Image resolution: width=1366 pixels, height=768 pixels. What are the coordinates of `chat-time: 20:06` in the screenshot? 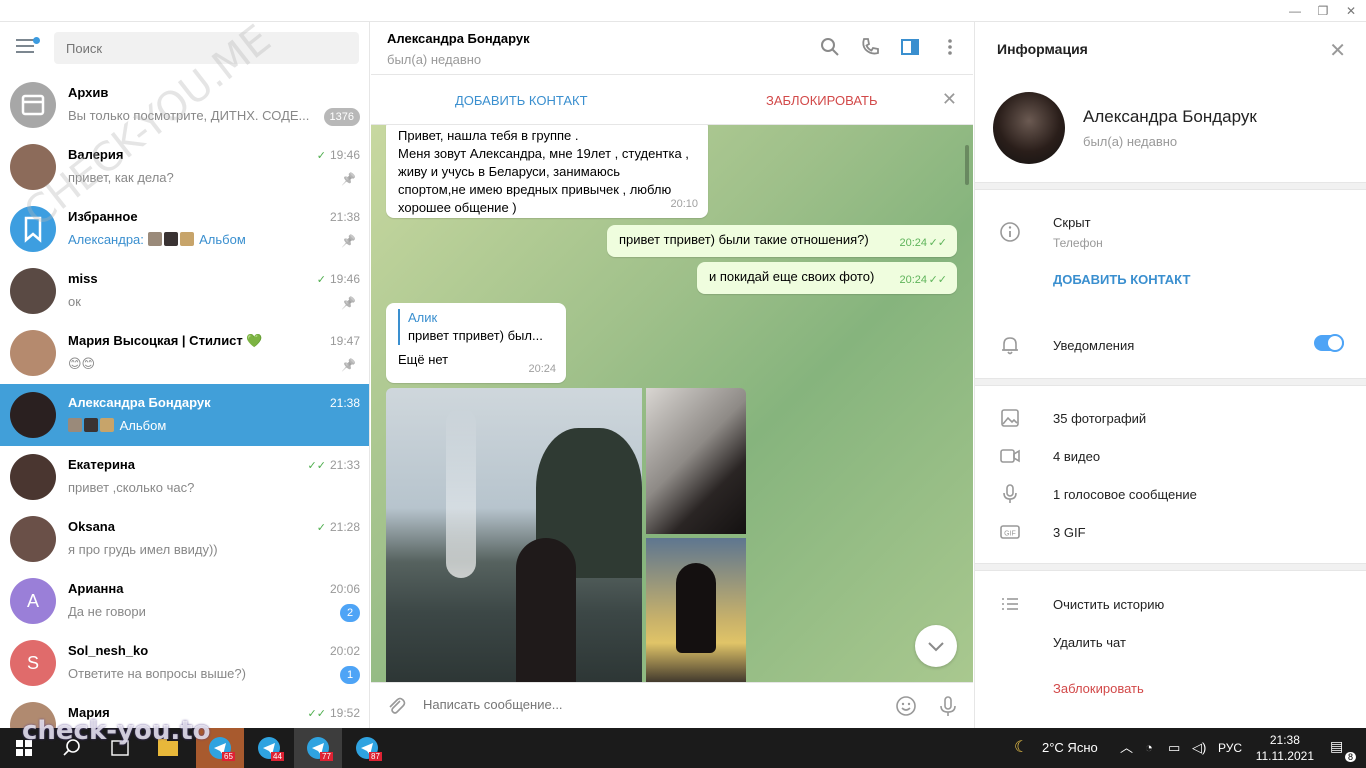 It's located at (345, 589).